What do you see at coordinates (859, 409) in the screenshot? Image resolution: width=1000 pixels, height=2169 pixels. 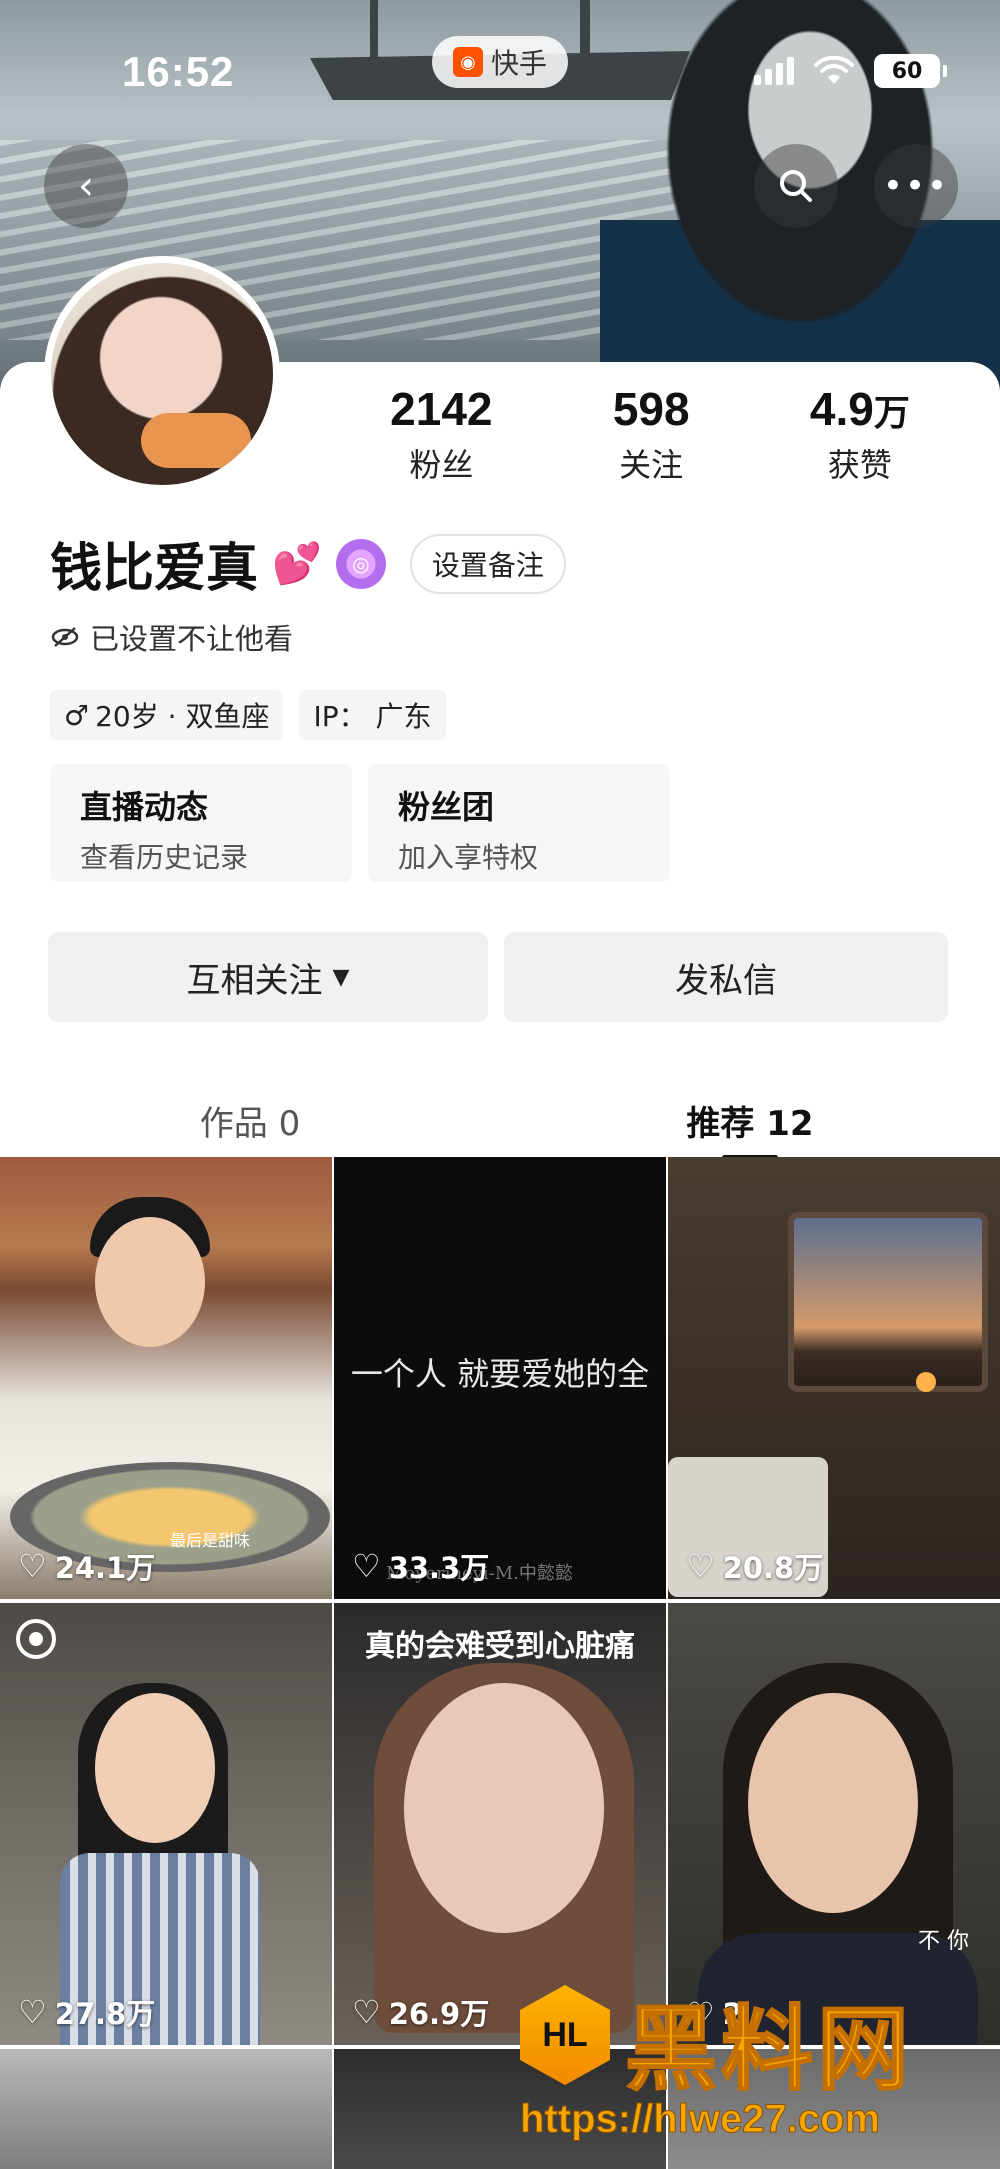 I see `stat-value: 4.9万` at bounding box center [859, 409].